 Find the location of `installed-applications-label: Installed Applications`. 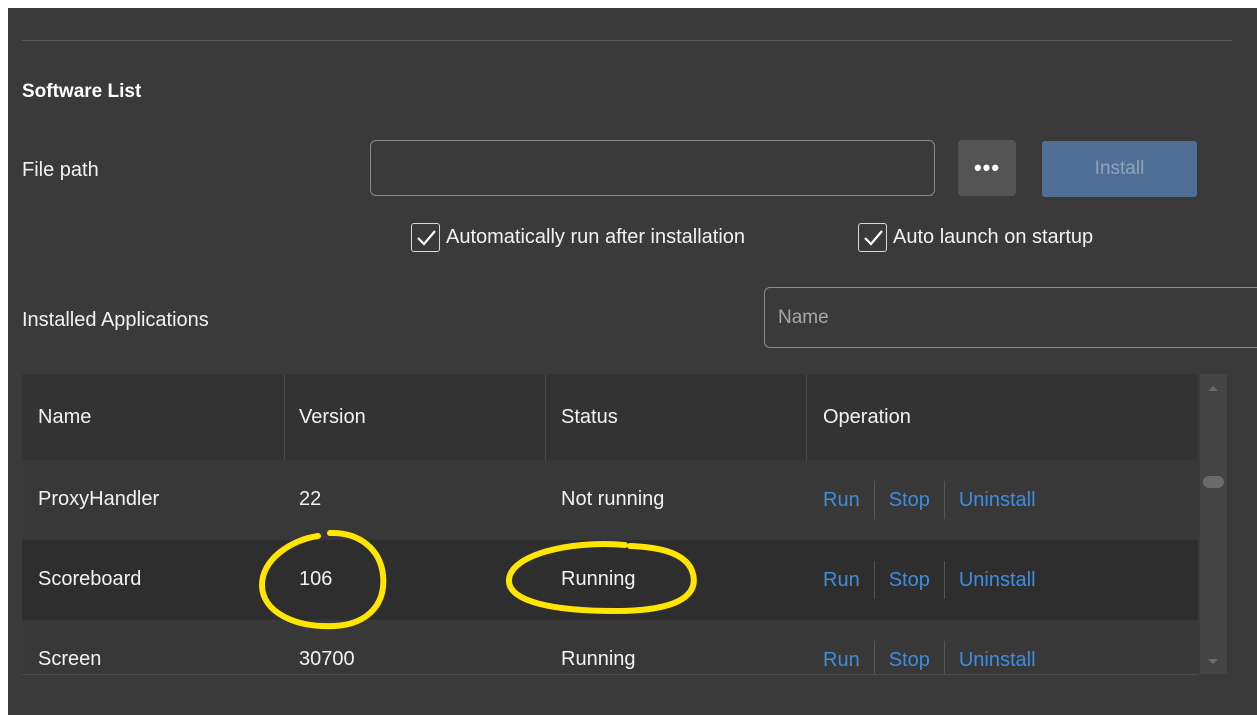

installed-applications-label: Installed Applications is located at coordinates (115, 320).